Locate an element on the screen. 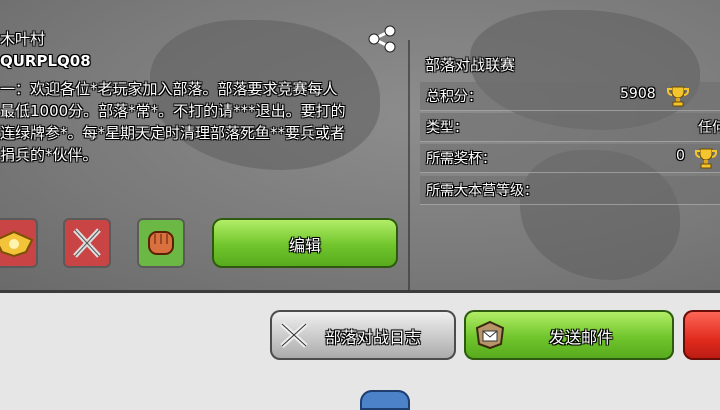  row-label: 总积分： is located at coordinates (454, 97).